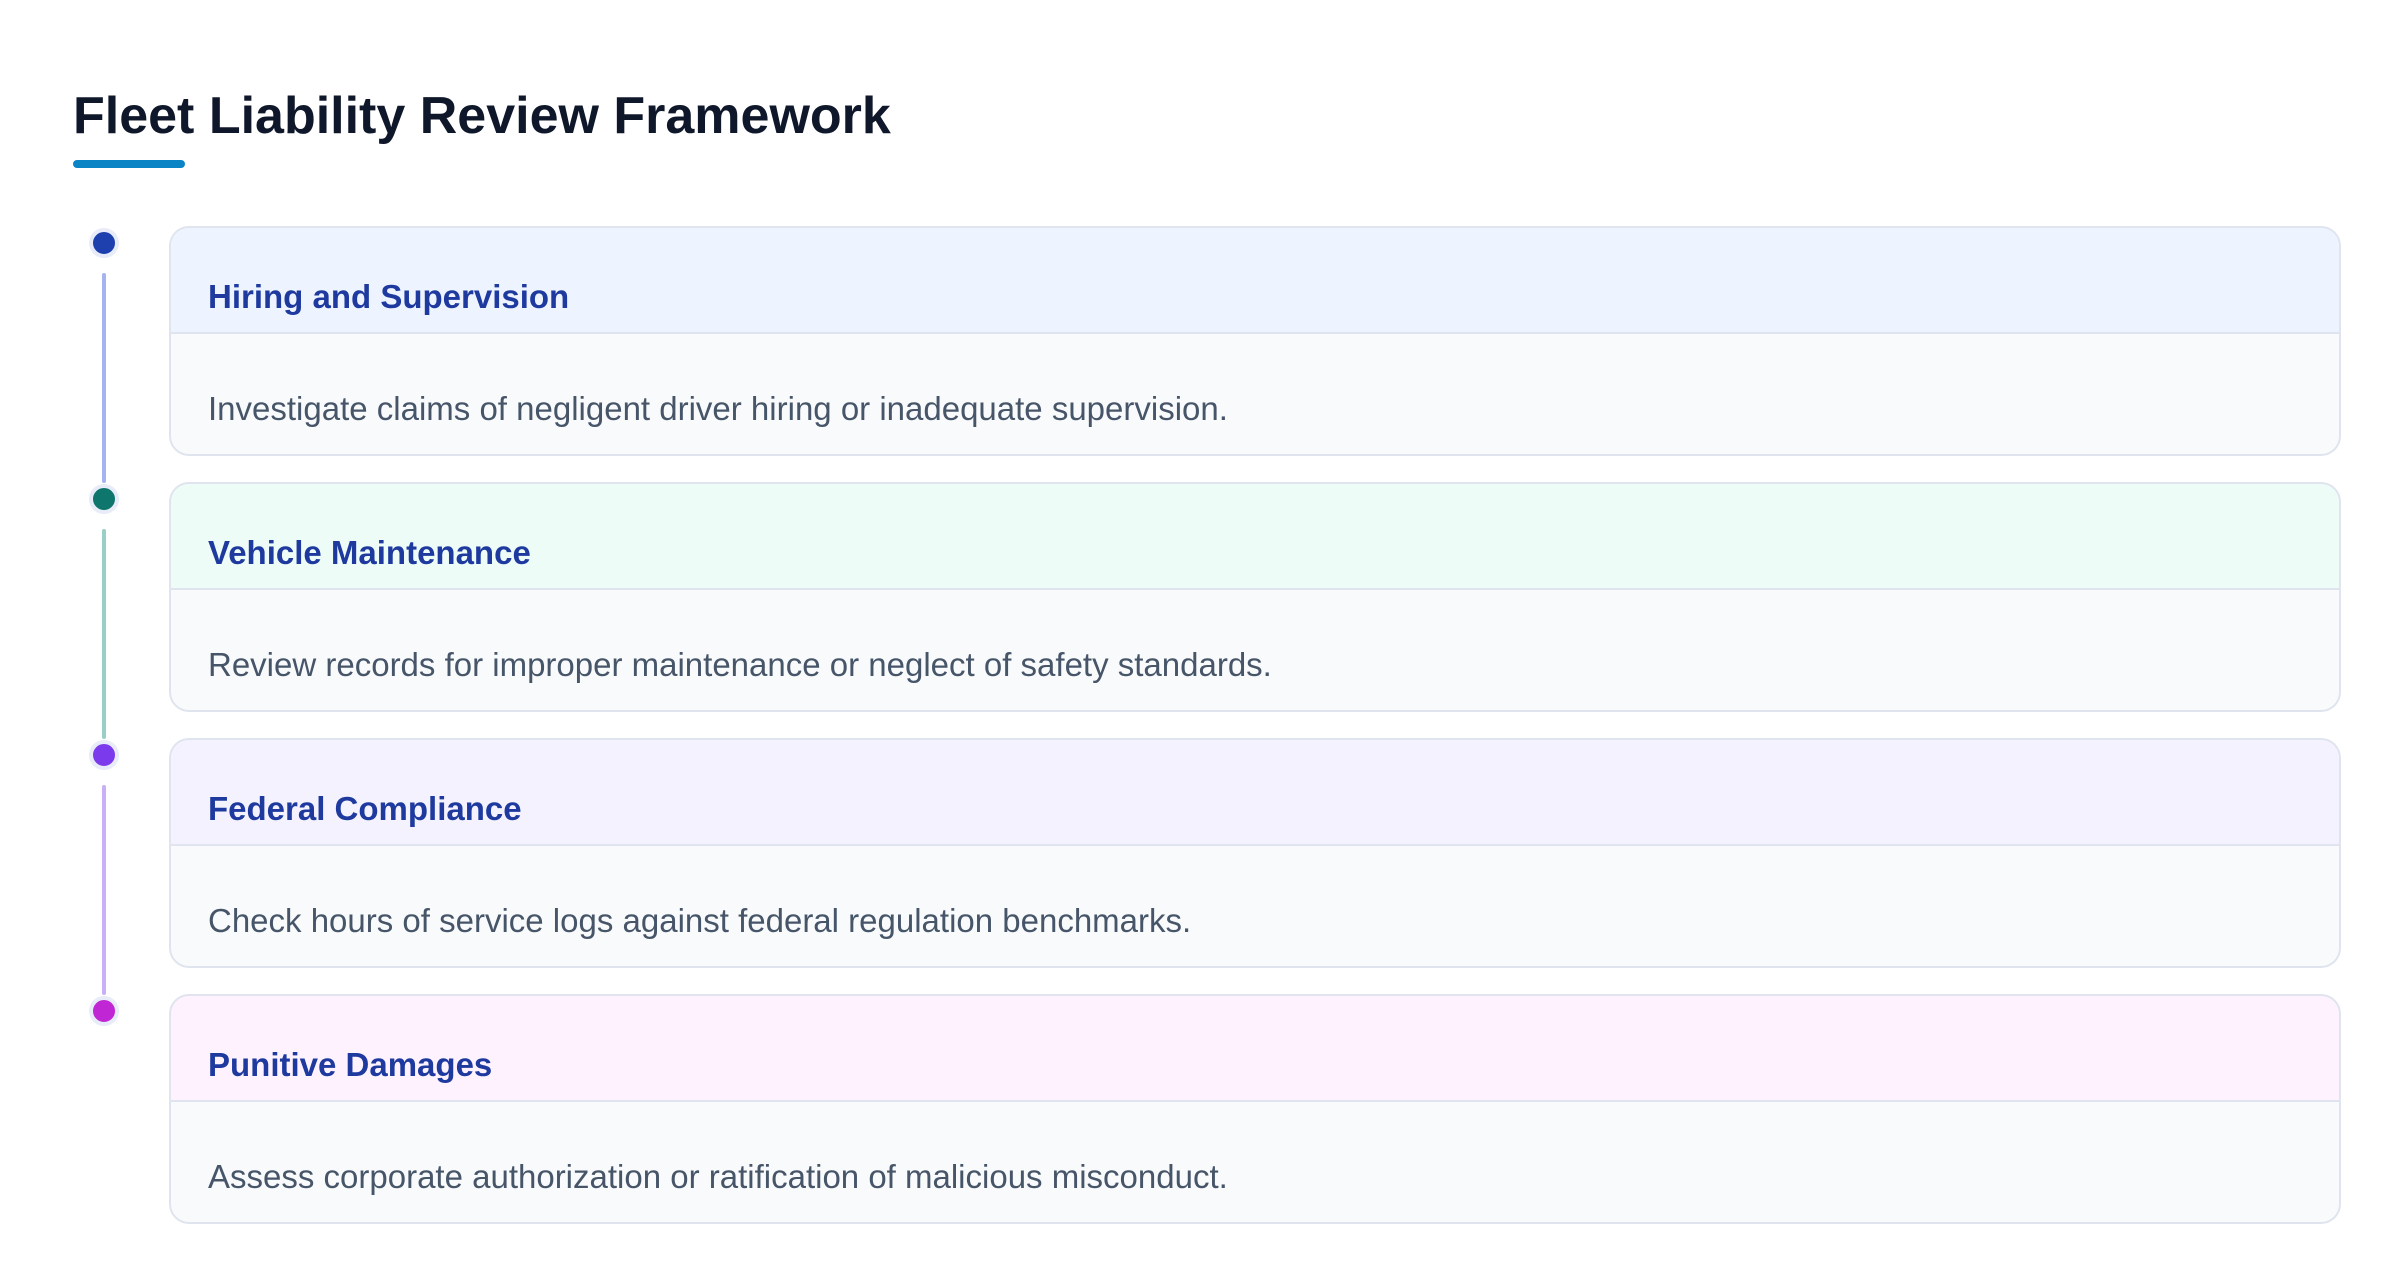 This screenshot has height=1288, width=2400. What do you see at coordinates (369, 552) in the screenshot?
I see `step-title: Vehicle Maintenance` at bounding box center [369, 552].